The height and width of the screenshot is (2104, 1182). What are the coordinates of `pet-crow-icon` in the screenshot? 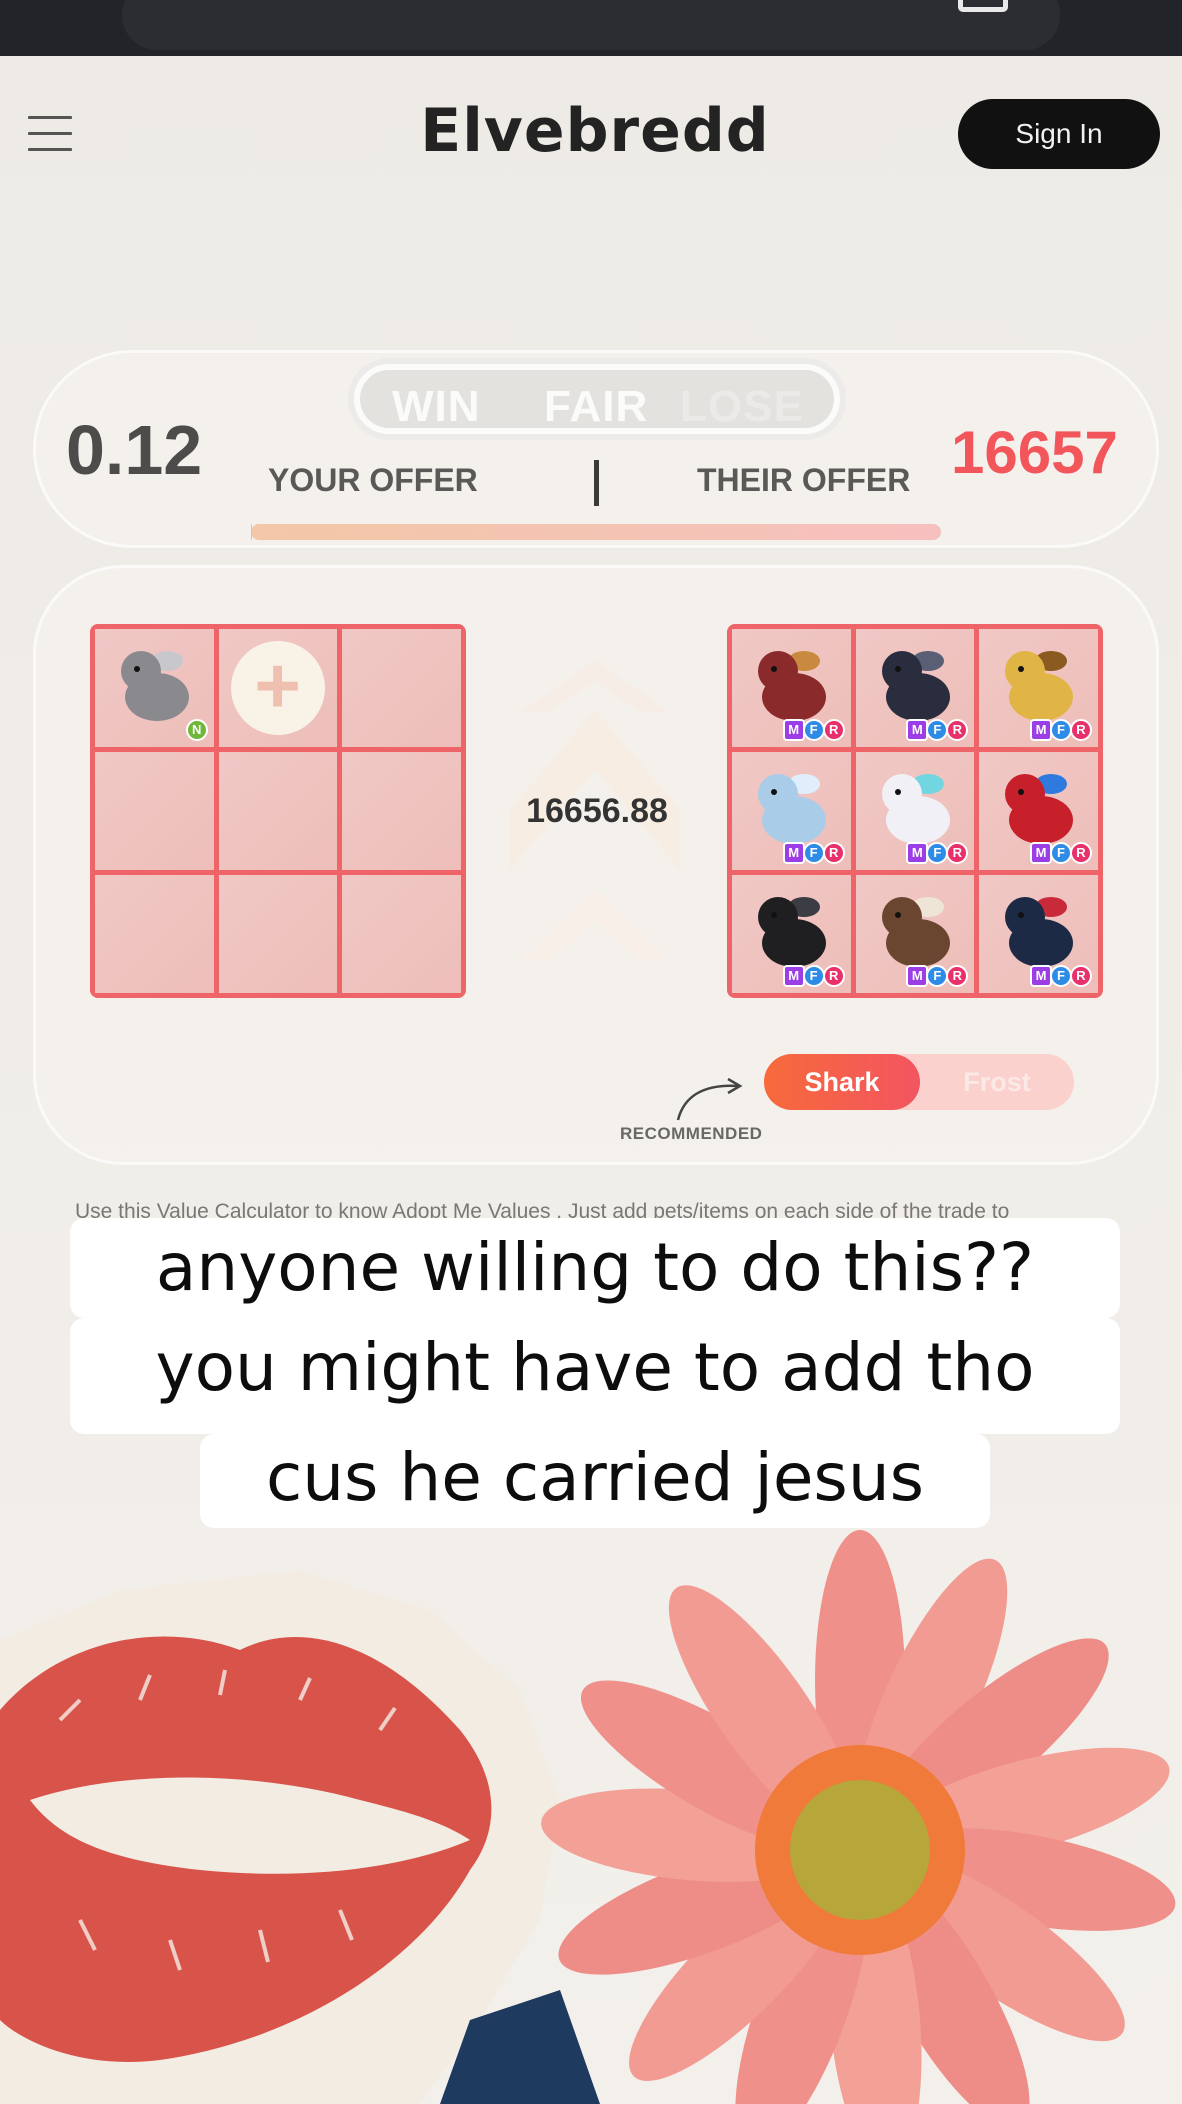 It's located at (792, 932).